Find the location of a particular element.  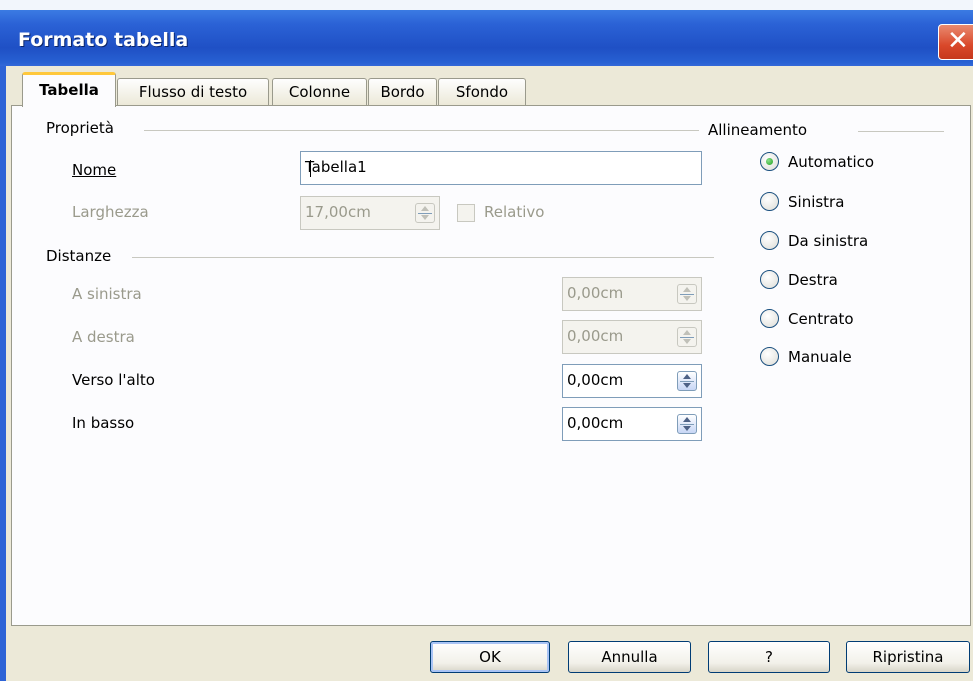

tab-colonne: Colonne is located at coordinates (319, 91).